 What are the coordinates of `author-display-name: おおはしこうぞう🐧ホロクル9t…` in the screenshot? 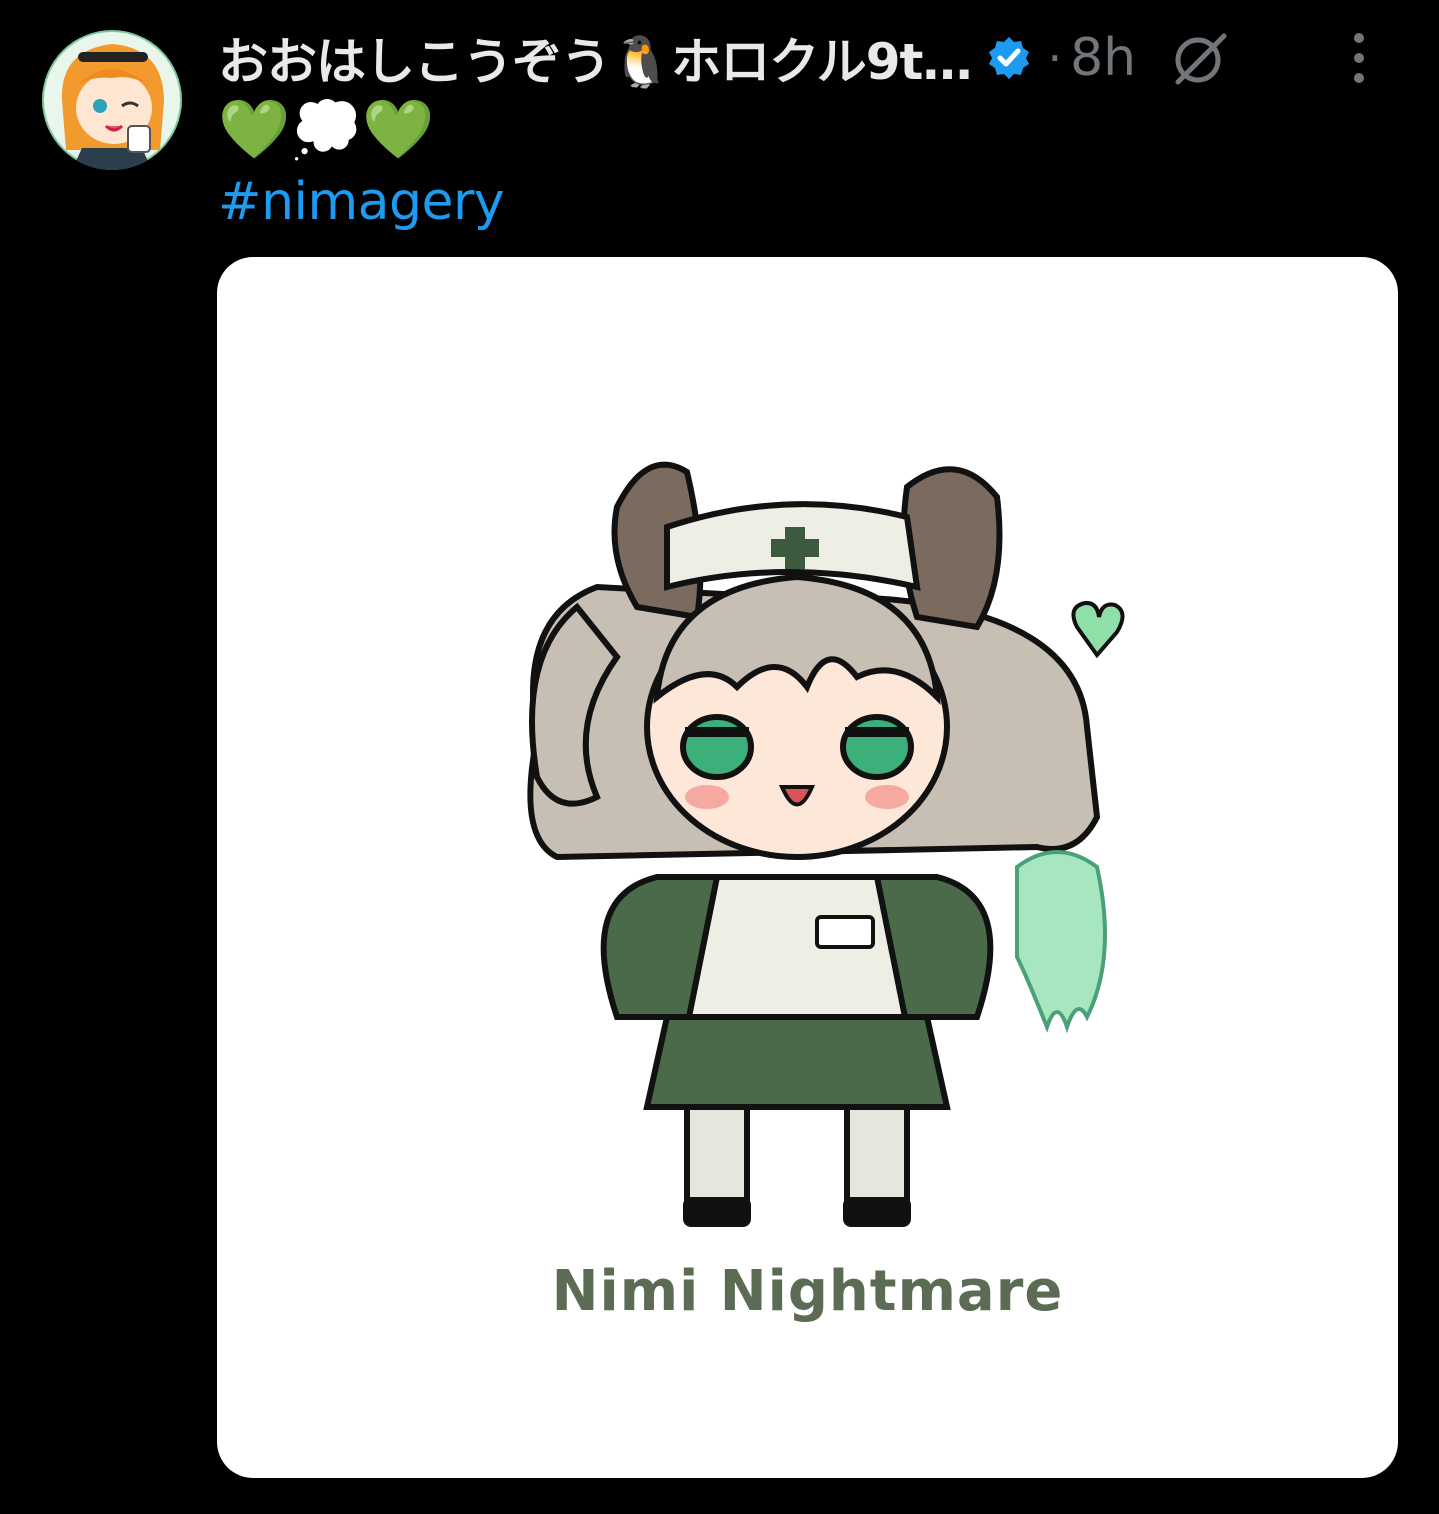 It's located at (595, 58).